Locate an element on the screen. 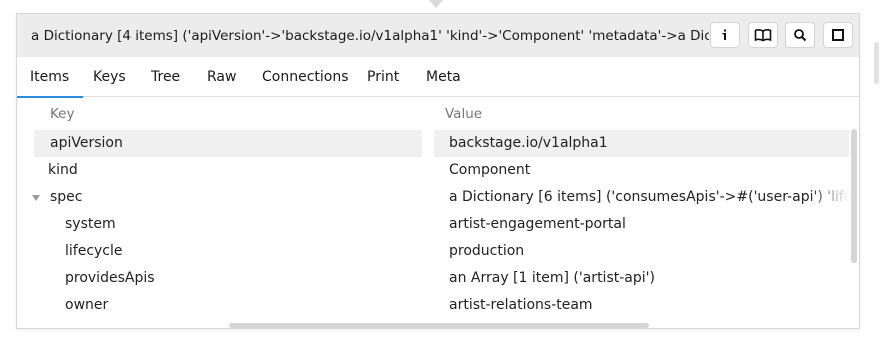  info-button is located at coordinates (725, 35).